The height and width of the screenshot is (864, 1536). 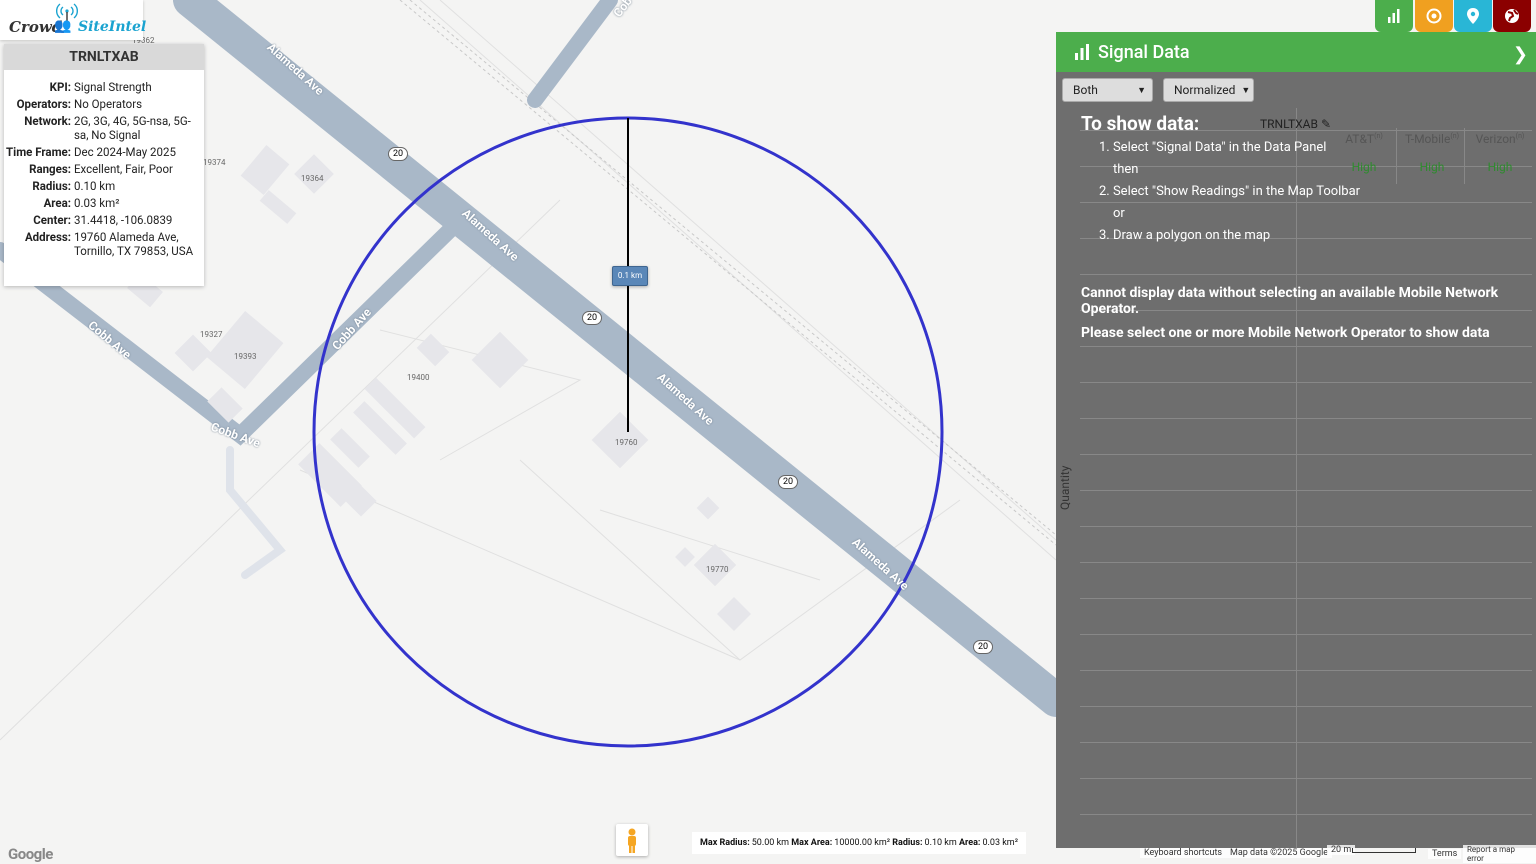 I want to click on map-pin-icon, so click(x=1473, y=16).